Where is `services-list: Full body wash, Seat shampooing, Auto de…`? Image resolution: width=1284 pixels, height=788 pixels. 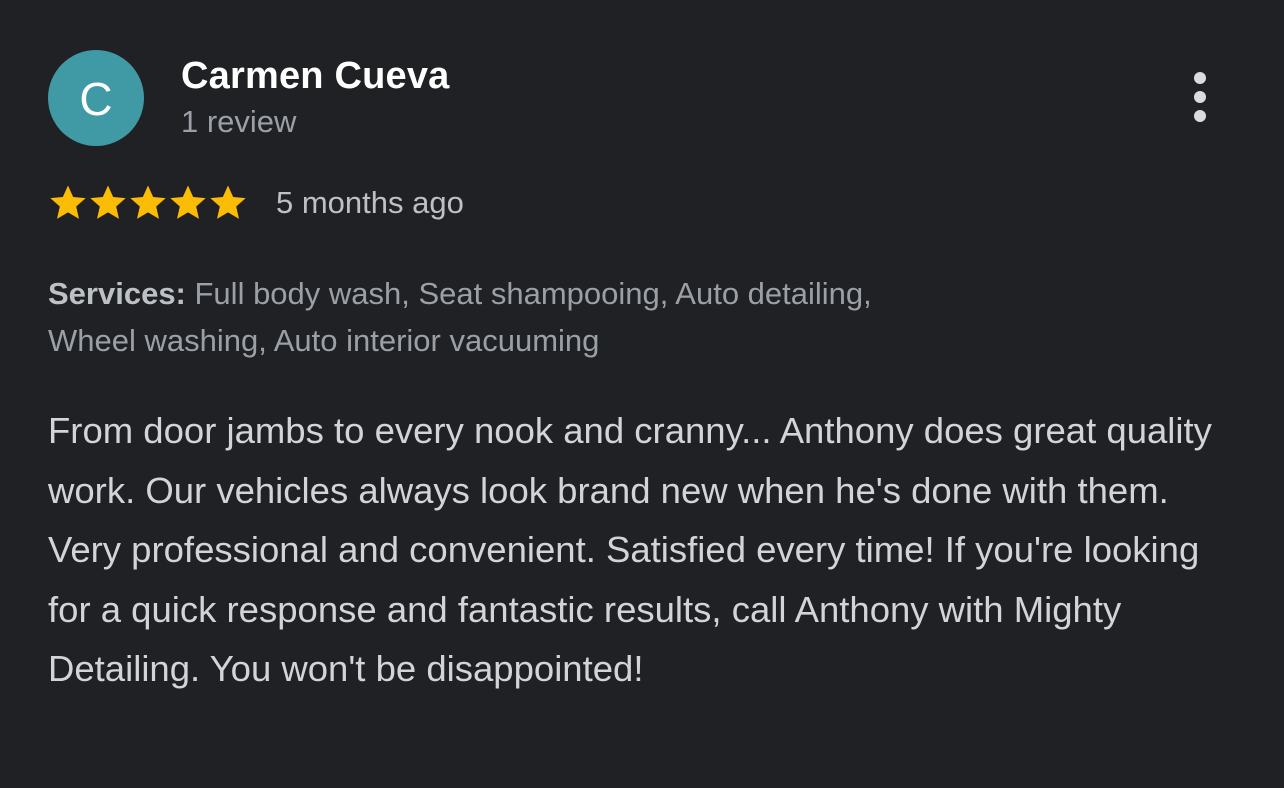
services-list: Full body wash, Seat shampooing, Auto de… is located at coordinates (533, 293).